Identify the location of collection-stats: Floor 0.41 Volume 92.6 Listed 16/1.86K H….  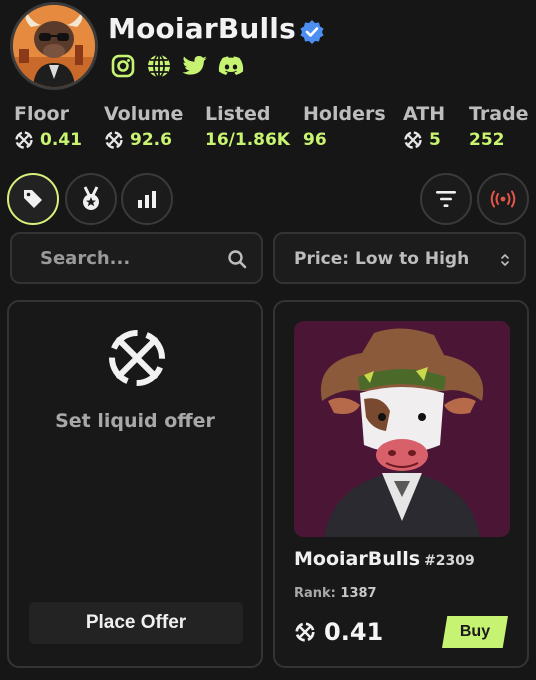
(275, 131).